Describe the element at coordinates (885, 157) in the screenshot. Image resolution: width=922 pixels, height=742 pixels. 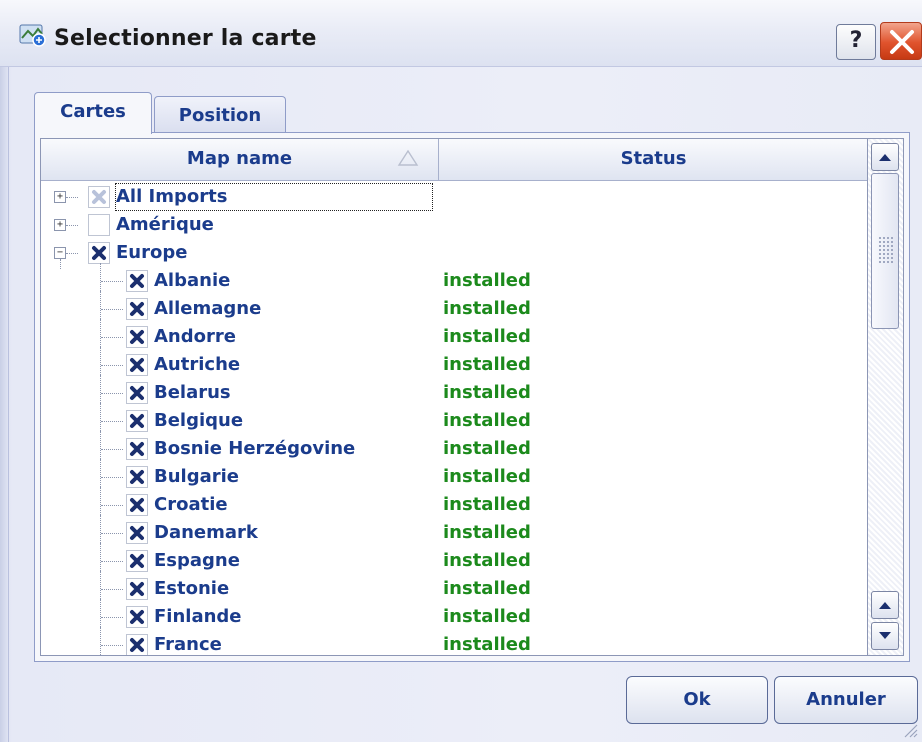
I see `scroll-up-button` at that location.